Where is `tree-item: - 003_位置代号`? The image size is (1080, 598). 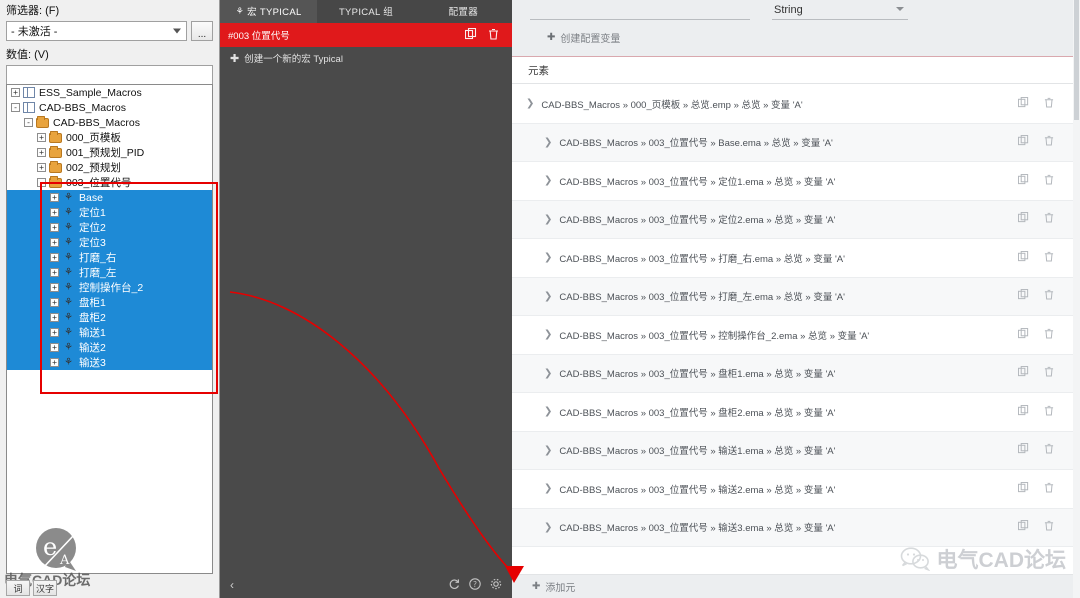 tree-item: - 003_位置代号 is located at coordinates (109, 182).